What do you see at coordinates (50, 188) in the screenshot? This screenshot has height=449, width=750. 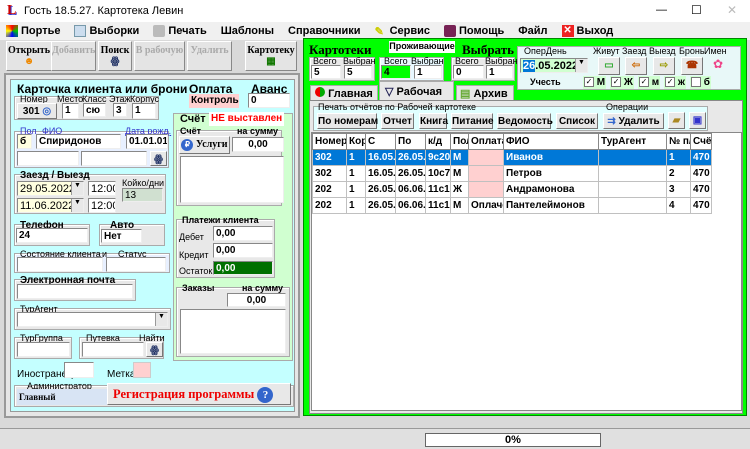 I see `arrival-date: 29.05.2022 ▼` at bounding box center [50, 188].